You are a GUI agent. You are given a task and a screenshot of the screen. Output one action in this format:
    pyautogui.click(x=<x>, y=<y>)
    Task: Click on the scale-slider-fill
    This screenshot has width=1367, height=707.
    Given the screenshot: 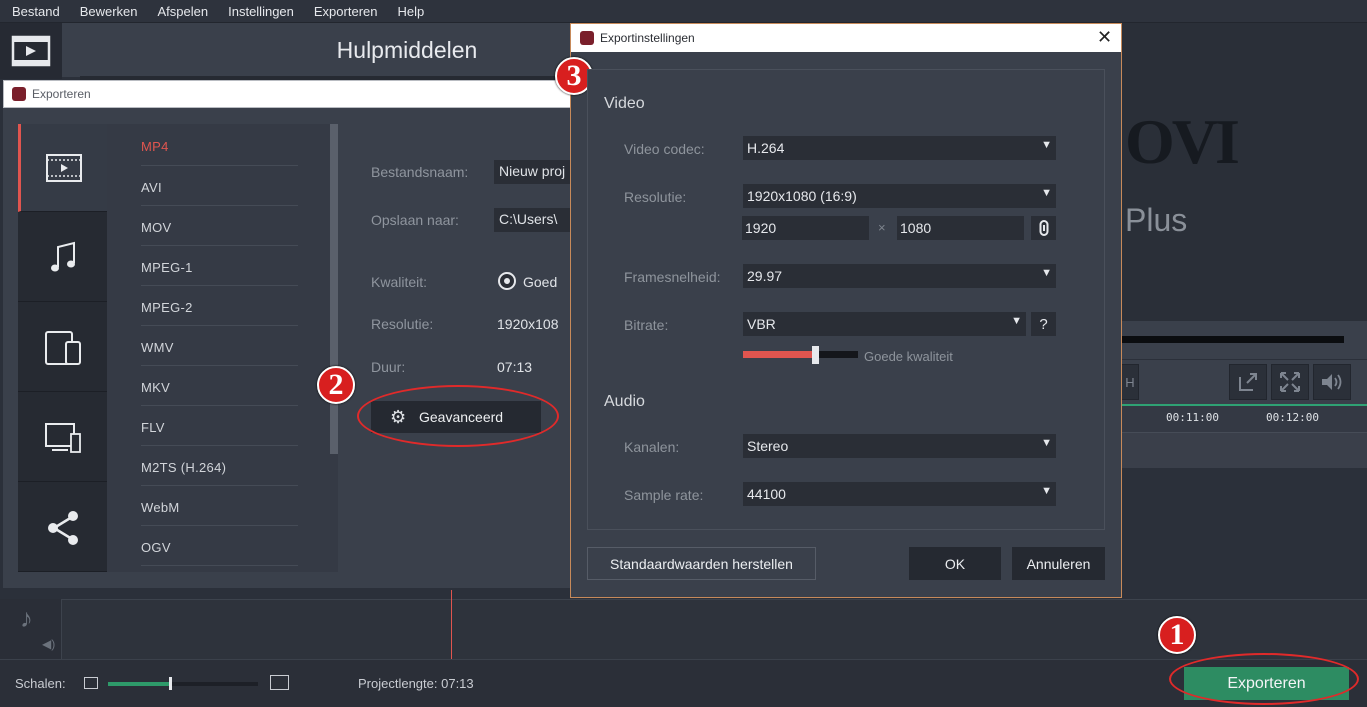 What is the action you would take?
    pyautogui.click(x=139, y=684)
    